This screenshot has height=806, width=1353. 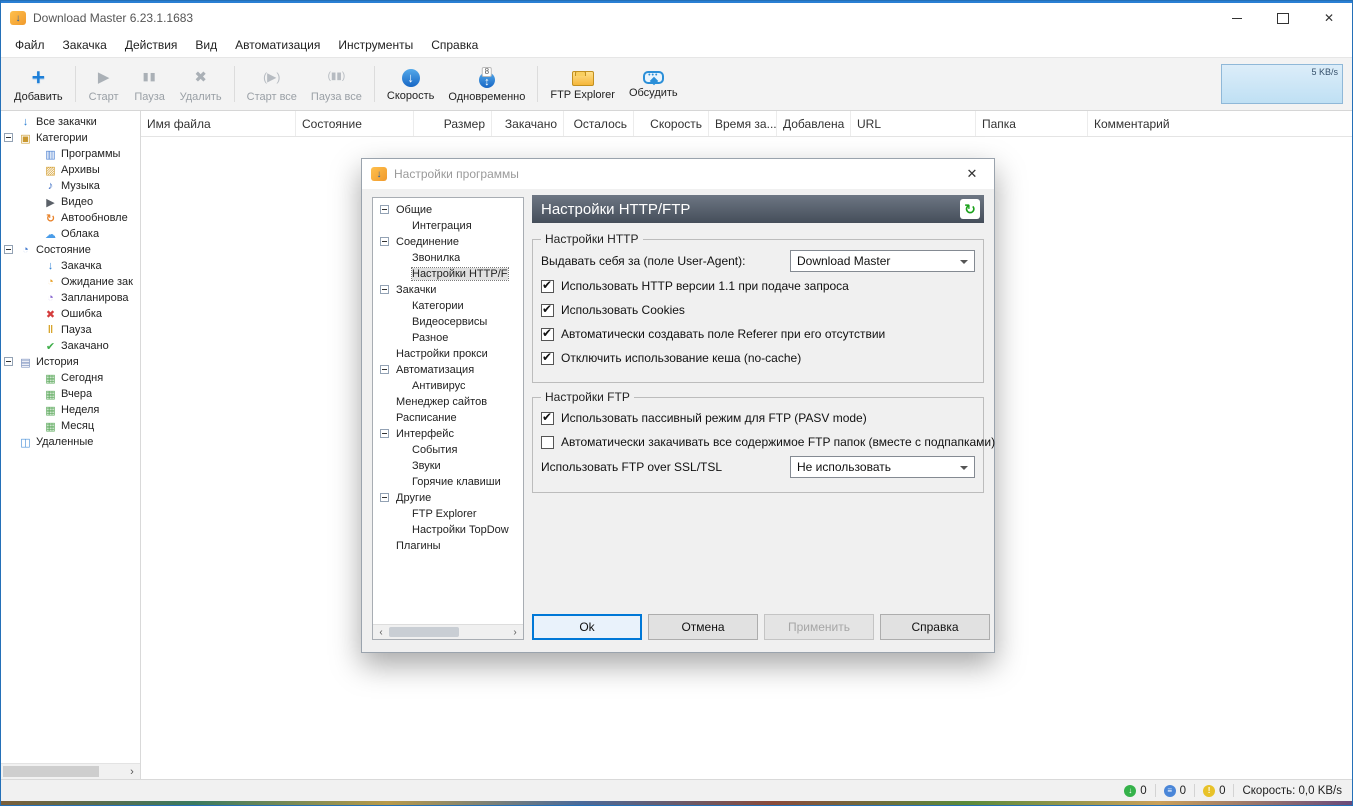 What do you see at coordinates (528, 123) in the screenshot?
I see `column-header-3: Закачано` at bounding box center [528, 123].